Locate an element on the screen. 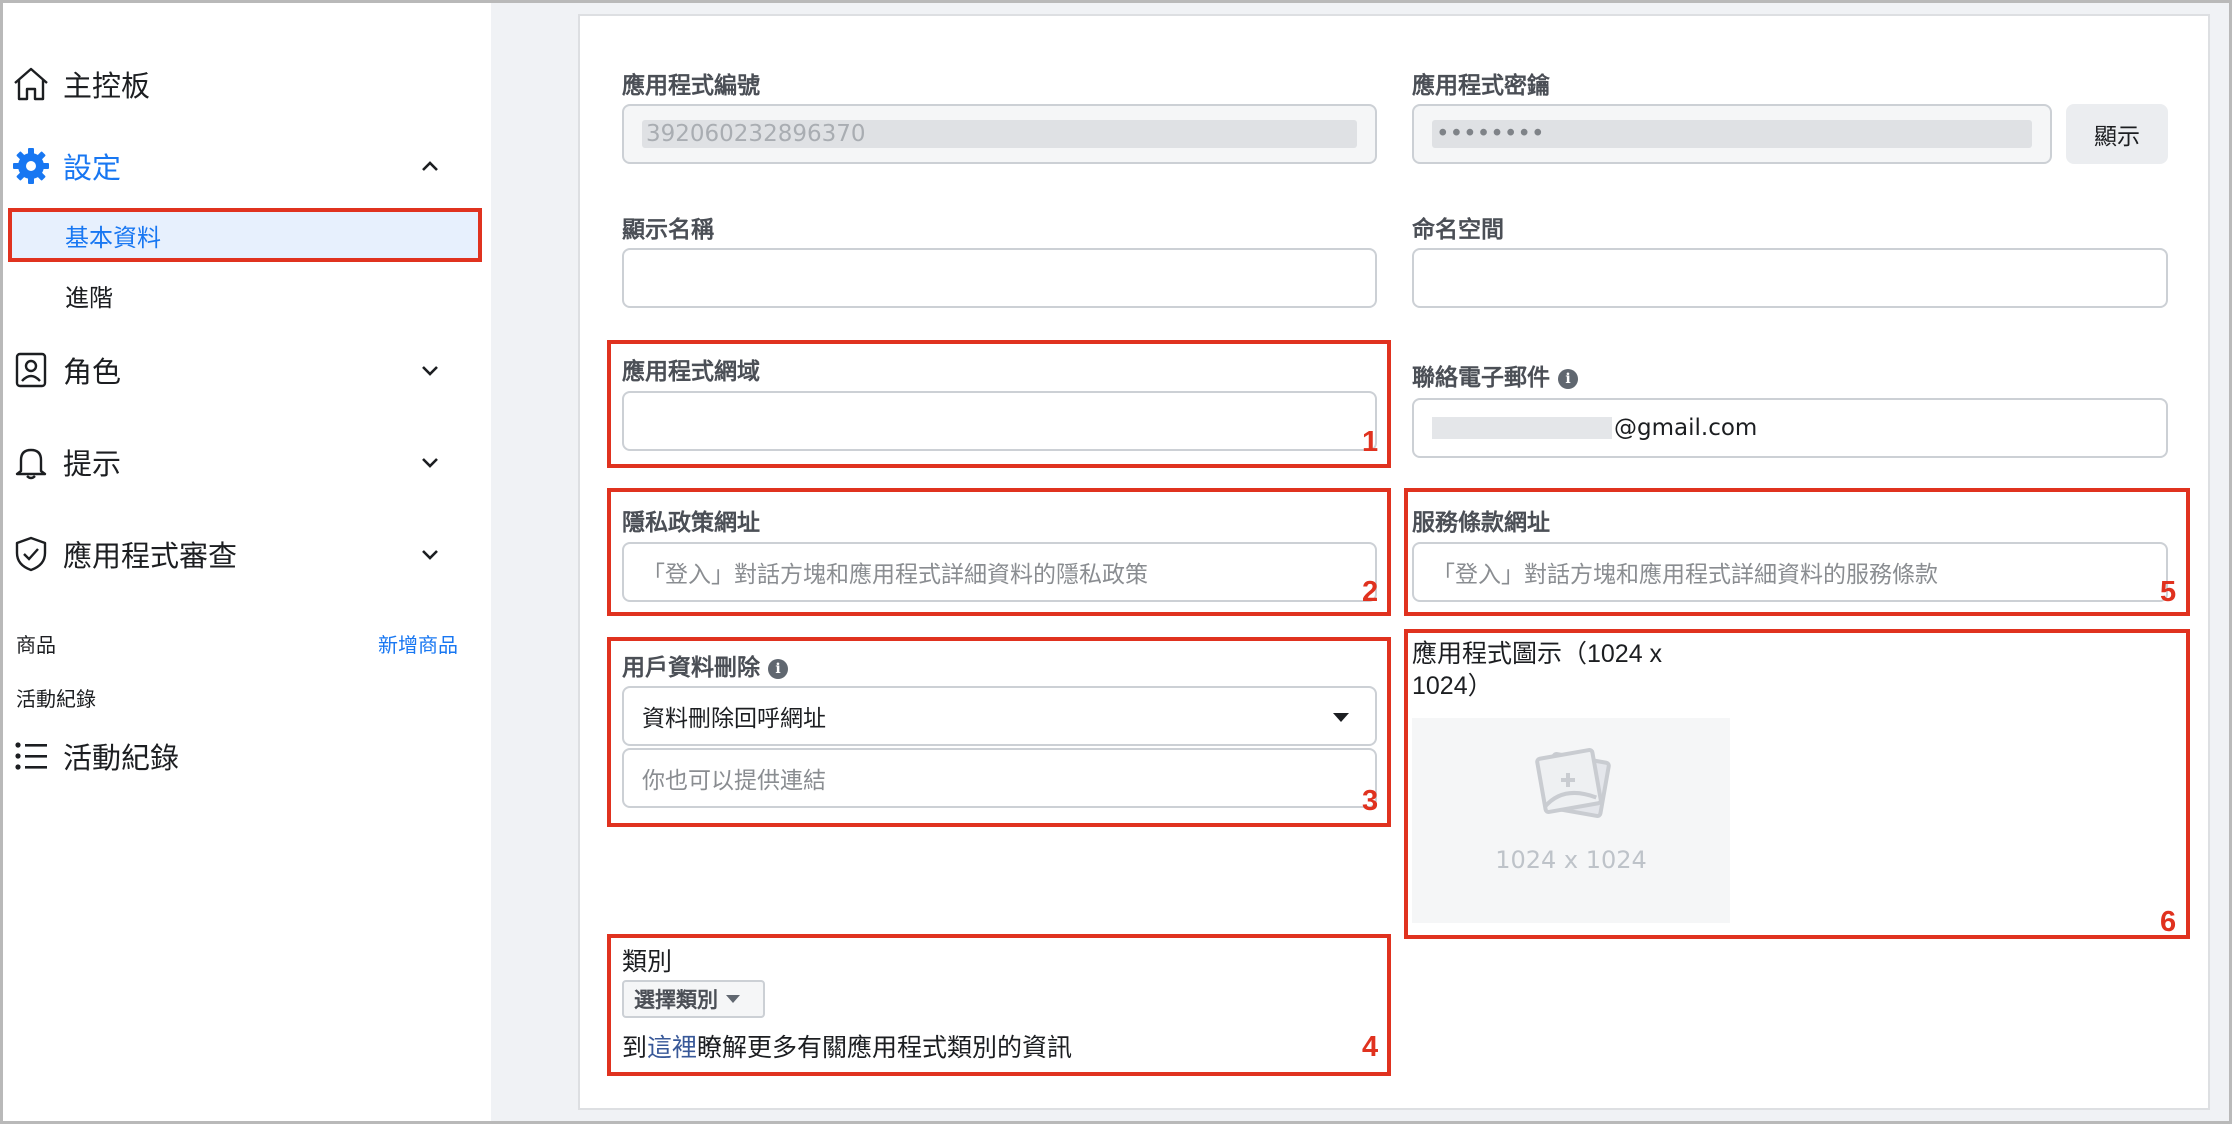 The width and height of the screenshot is (2232, 1124). annotation-number-6: 6 is located at coordinates (2168, 922).